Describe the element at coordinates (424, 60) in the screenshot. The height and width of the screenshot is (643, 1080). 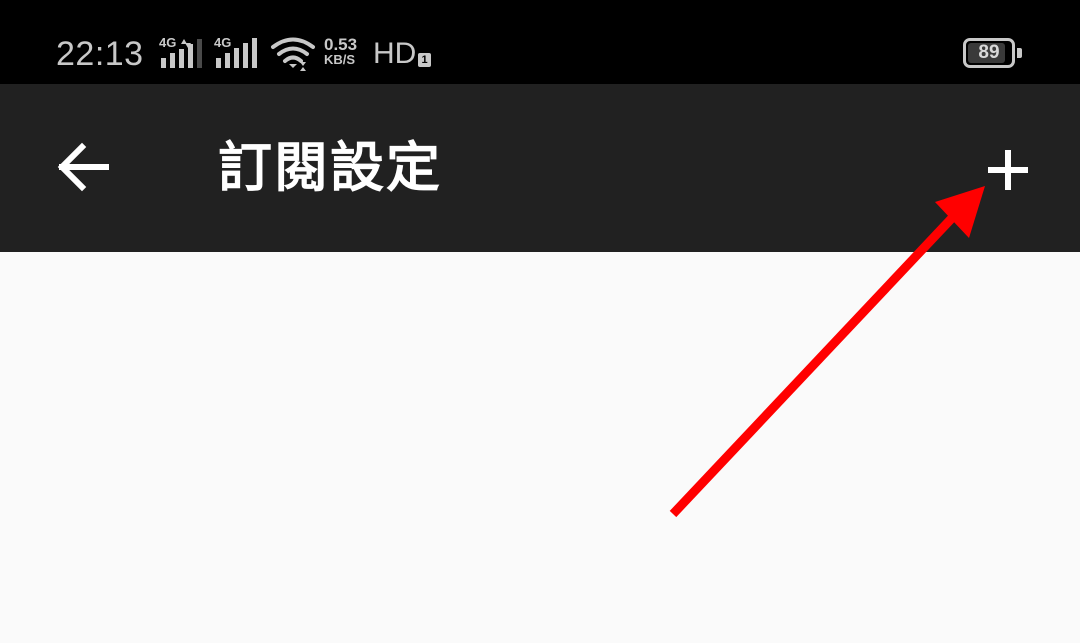
I see `hd-voice-sub-label: 1` at that location.